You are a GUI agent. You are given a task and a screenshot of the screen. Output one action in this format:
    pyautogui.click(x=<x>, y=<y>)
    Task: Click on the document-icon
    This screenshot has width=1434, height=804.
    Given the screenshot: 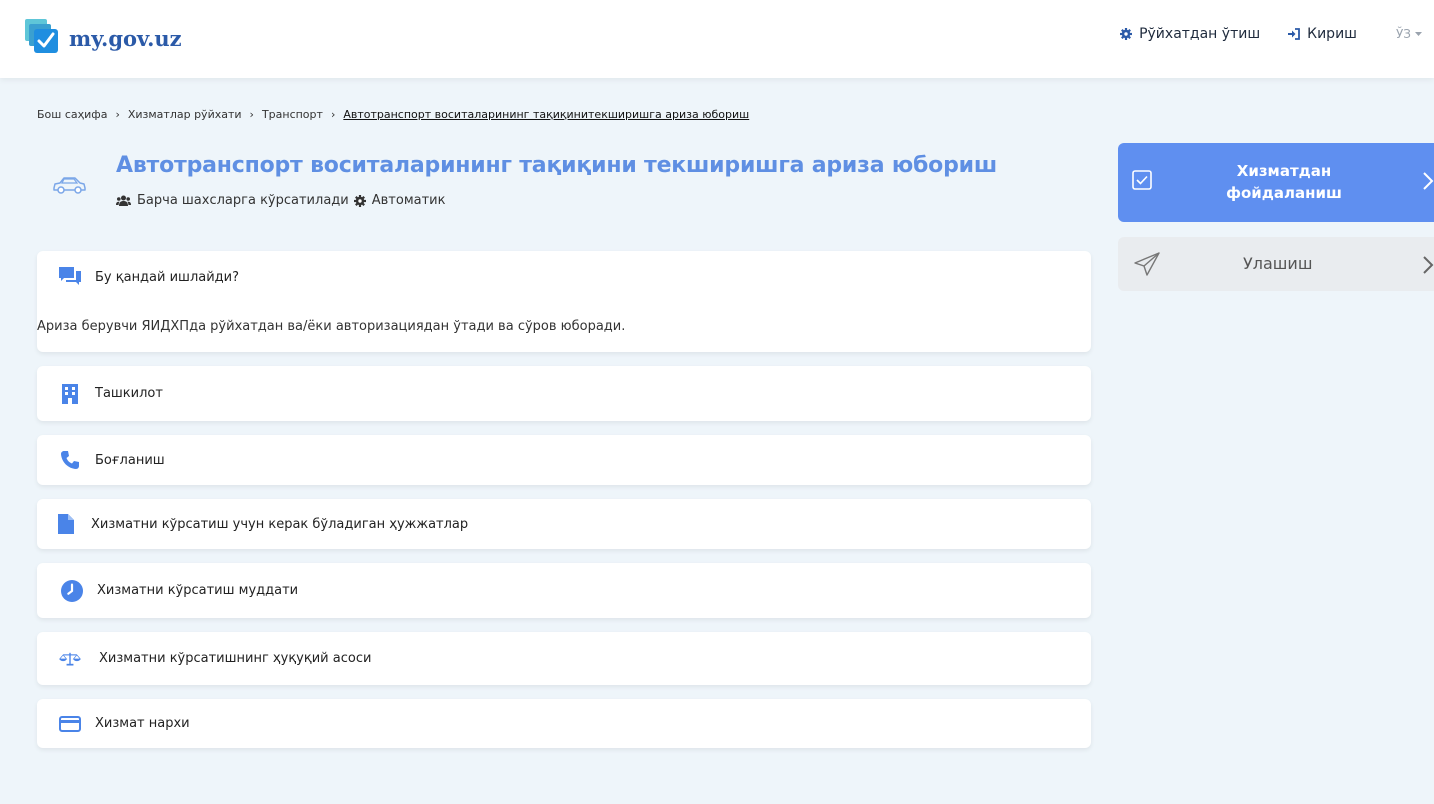 What is the action you would take?
    pyautogui.click(x=66, y=524)
    